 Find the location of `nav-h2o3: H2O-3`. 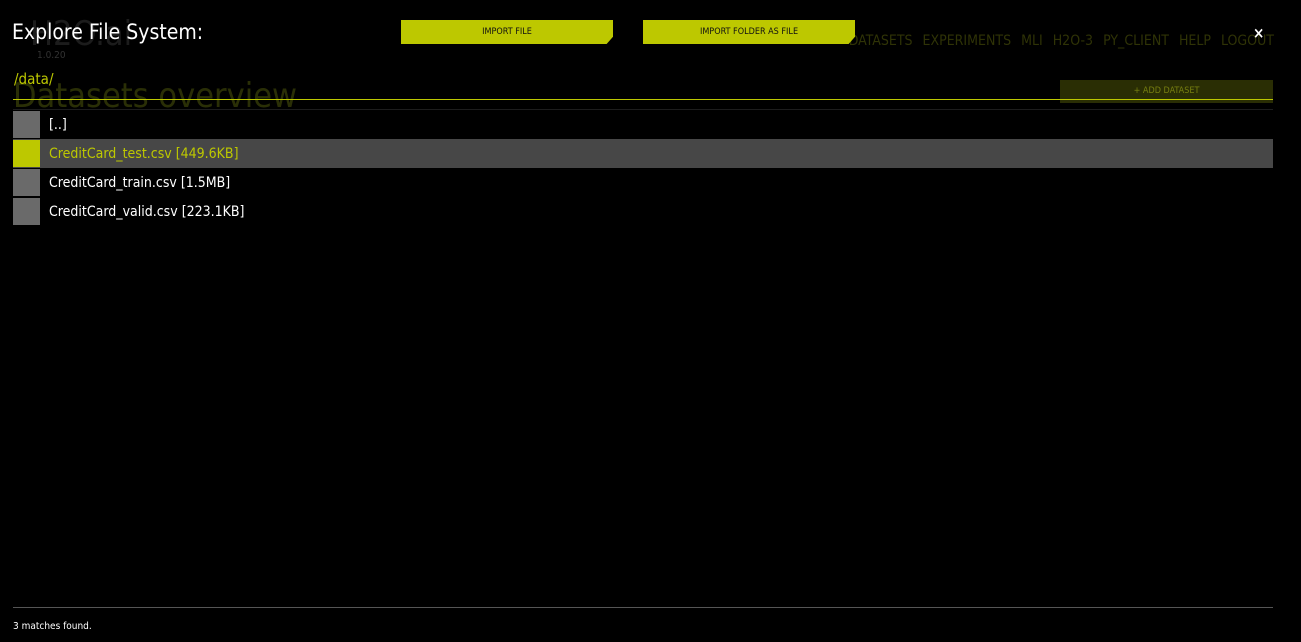

nav-h2o3: H2O-3 is located at coordinates (1073, 41).